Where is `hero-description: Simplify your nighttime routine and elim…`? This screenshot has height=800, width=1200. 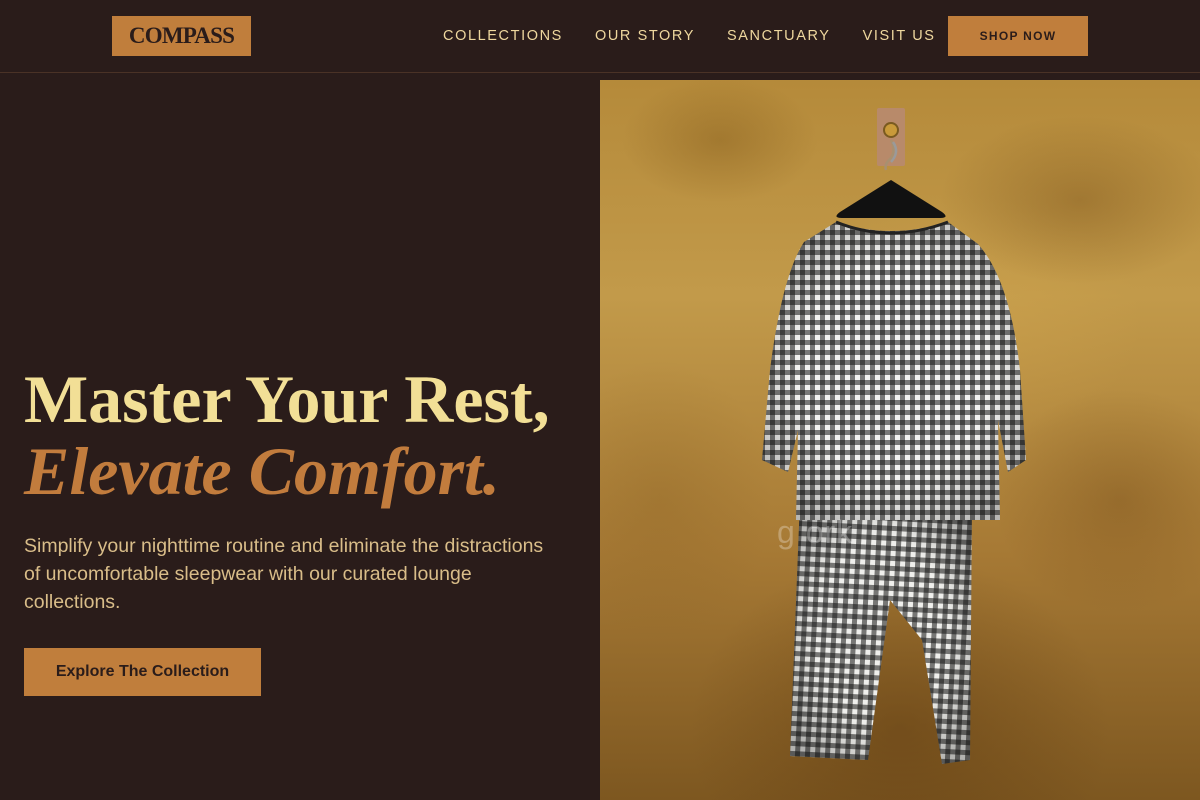 hero-description: Simplify your nighttime routine and elim… is located at coordinates (284, 574).